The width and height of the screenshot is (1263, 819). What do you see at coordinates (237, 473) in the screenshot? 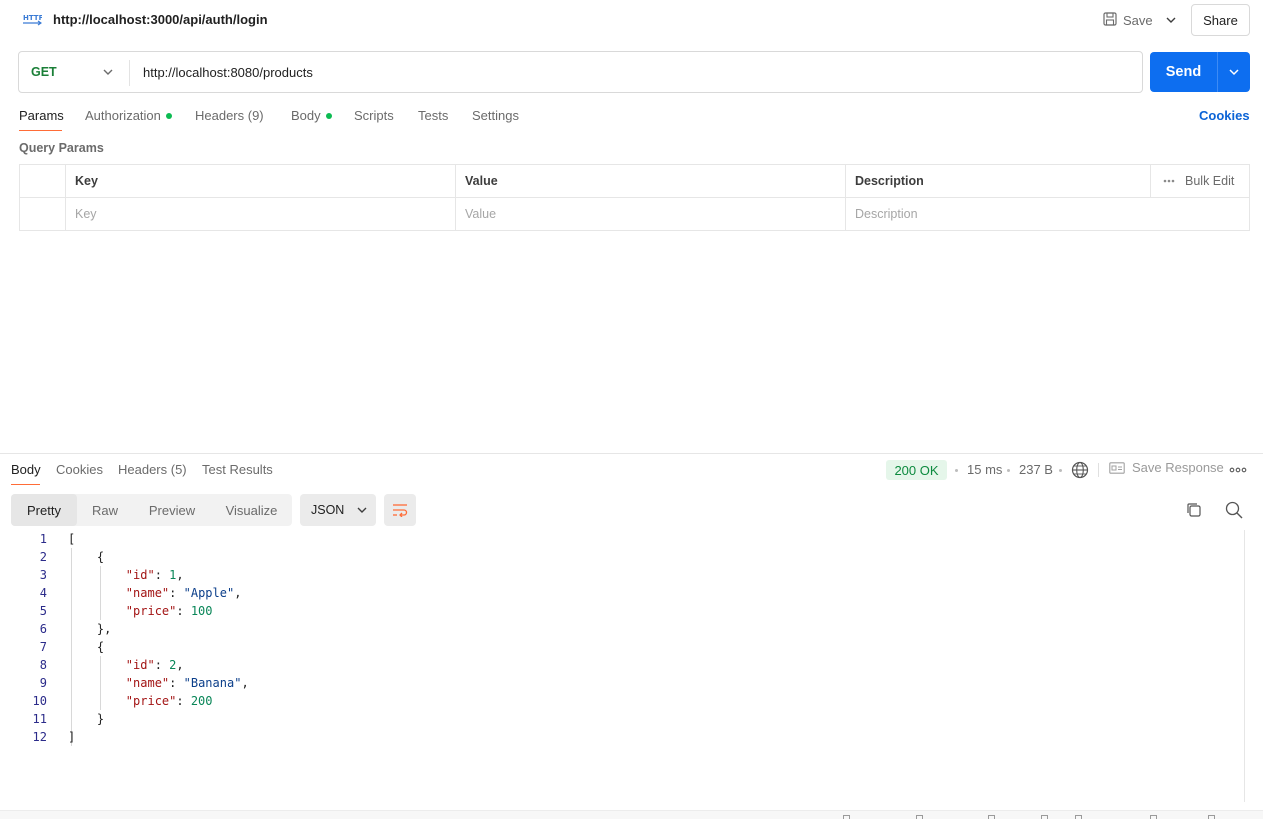
I see `response-tab-test-results: Test Results` at bounding box center [237, 473].